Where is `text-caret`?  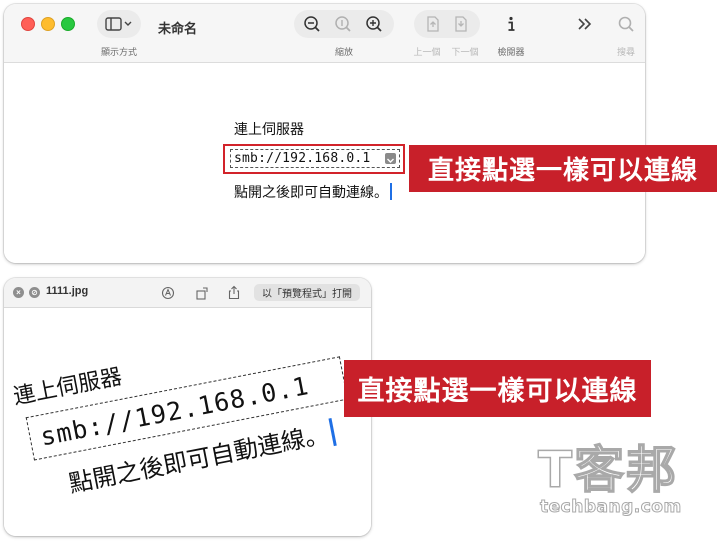 text-caret is located at coordinates (391, 191).